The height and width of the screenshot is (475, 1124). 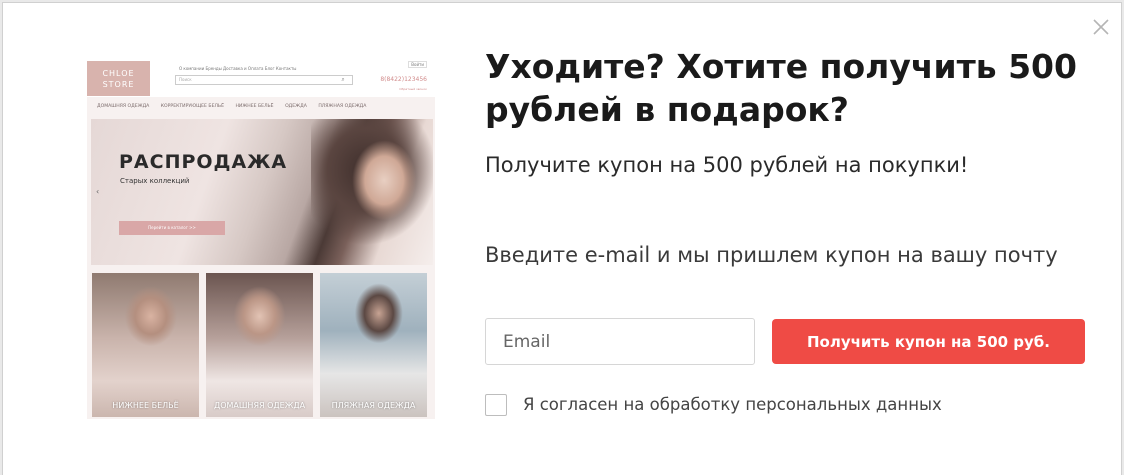 I want to click on preview-thumb-lingerie: НИЖНЕЕ БЕЛЬЁ, so click(x=145, y=345).